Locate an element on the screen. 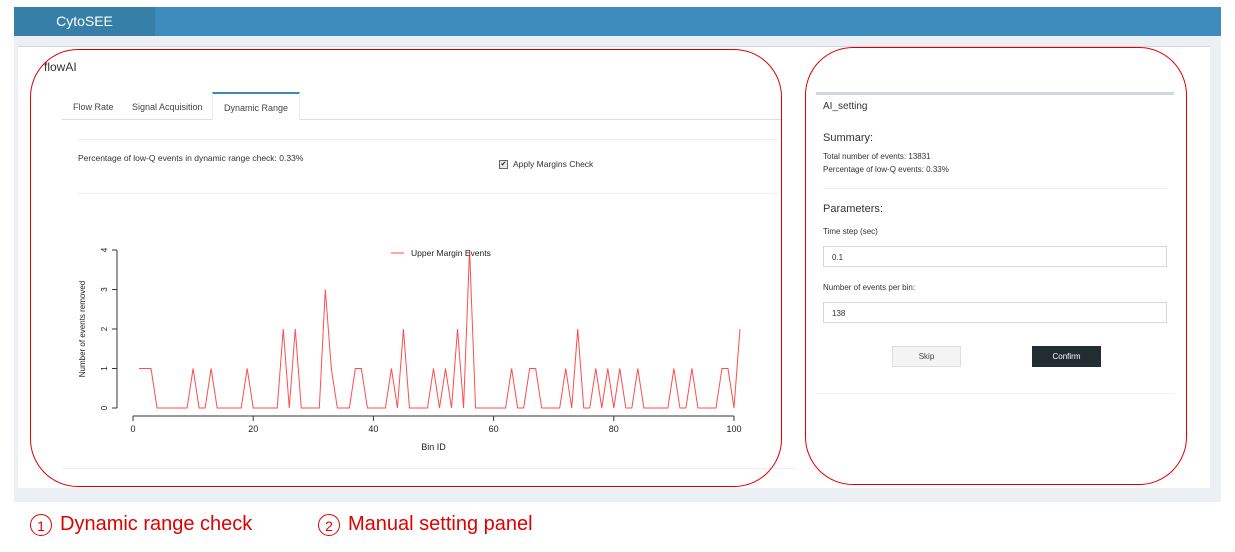 This screenshot has height=552, width=1235. annotation-1: 1 Dynamic range check is located at coordinates (141, 524).